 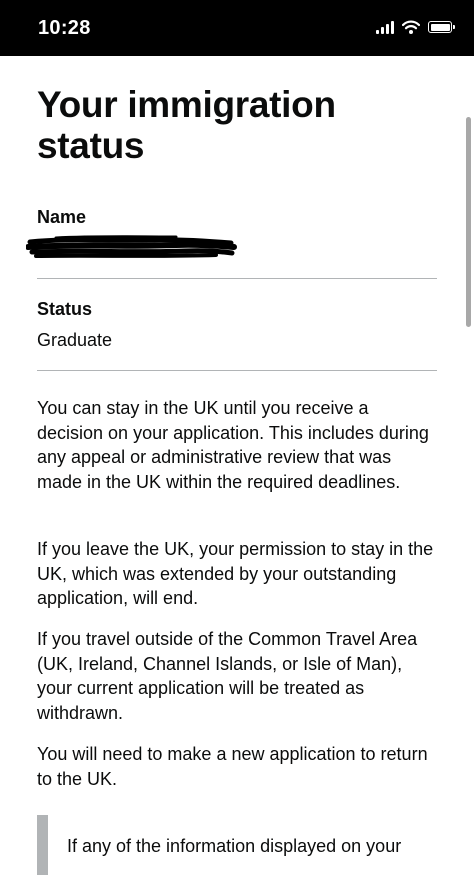 What do you see at coordinates (131, 246) in the screenshot?
I see `redacted-name-scribble` at bounding box center [131, 246].